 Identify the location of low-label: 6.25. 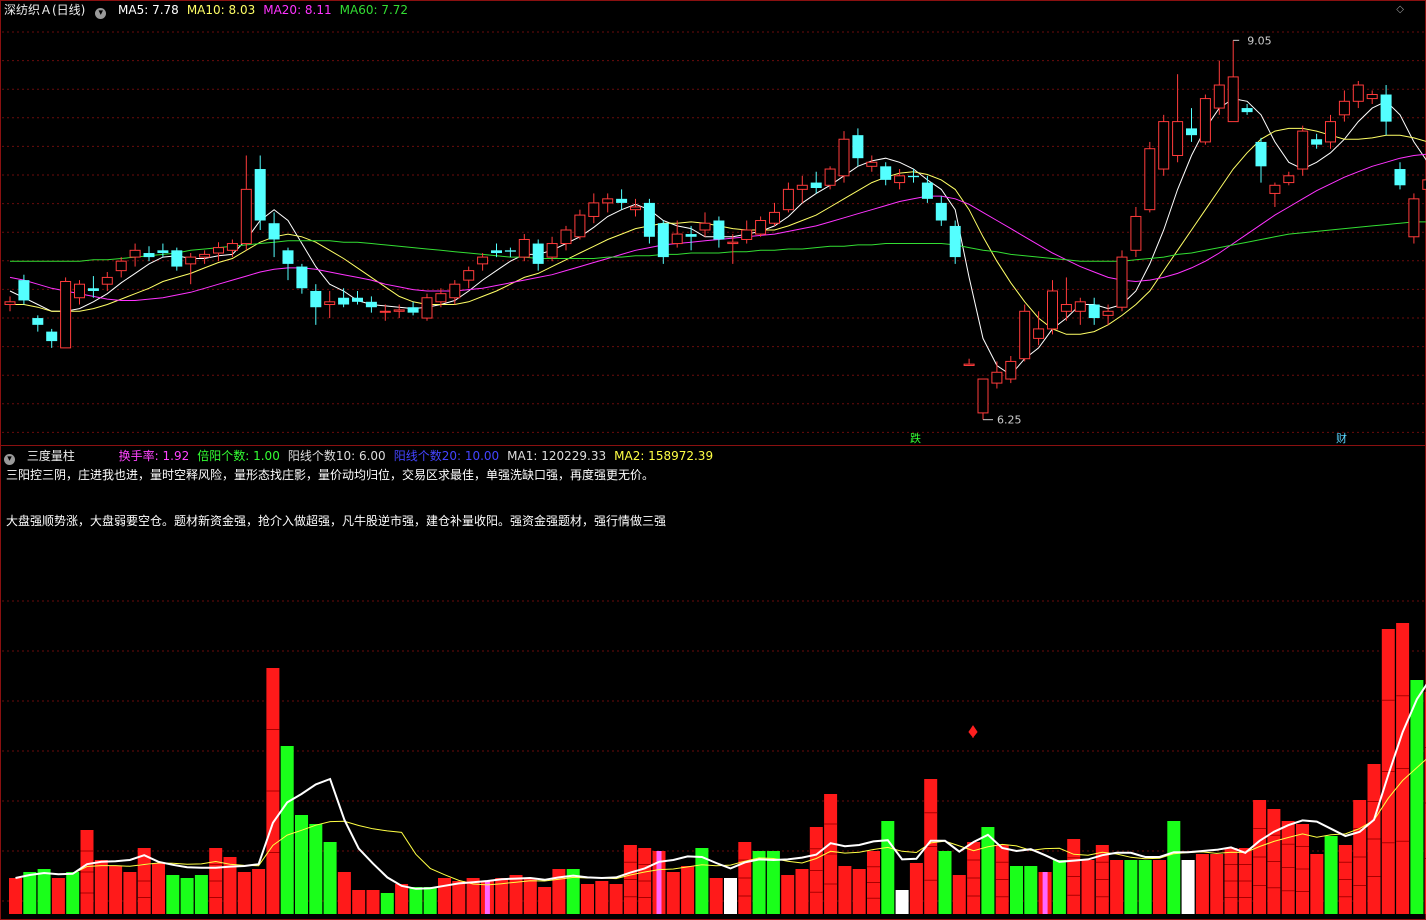
(1009, 420).